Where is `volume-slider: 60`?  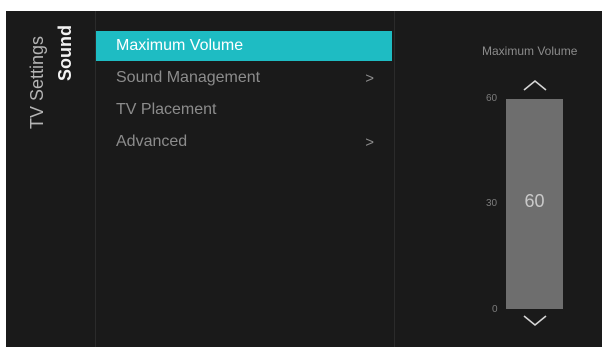 volume-slider: 60 is located at coordinates (534, 204).